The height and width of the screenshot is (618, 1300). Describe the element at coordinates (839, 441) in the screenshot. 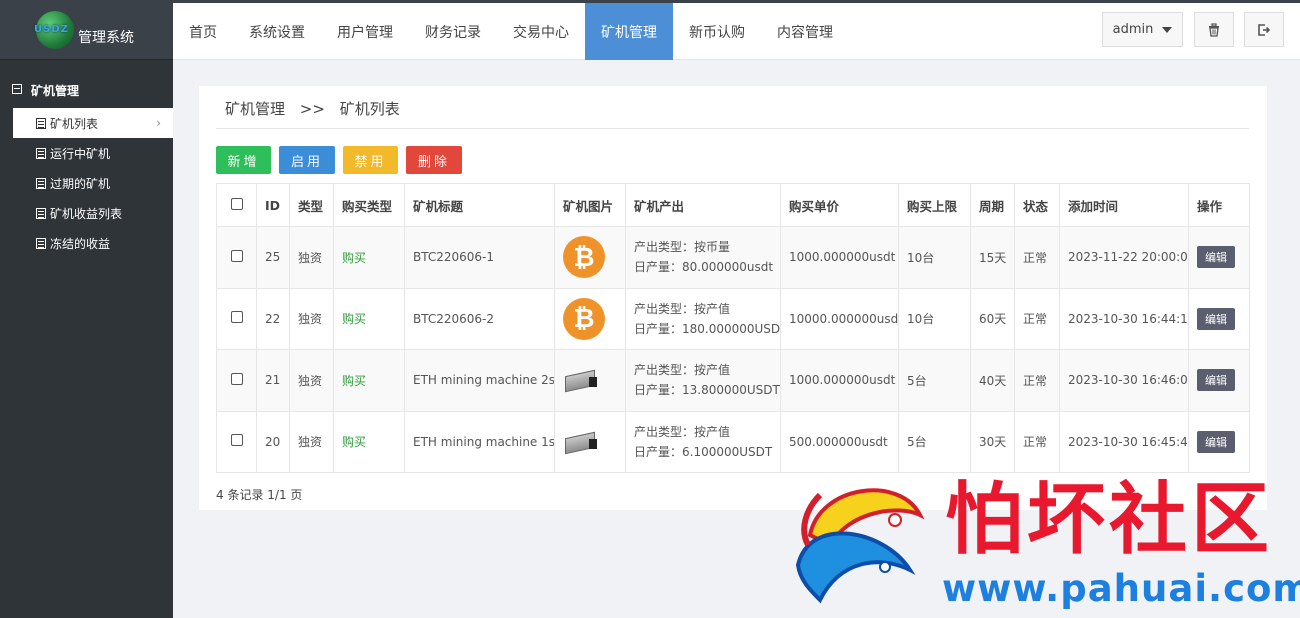

I see `cell-price: 500.000000usdt` at that location.